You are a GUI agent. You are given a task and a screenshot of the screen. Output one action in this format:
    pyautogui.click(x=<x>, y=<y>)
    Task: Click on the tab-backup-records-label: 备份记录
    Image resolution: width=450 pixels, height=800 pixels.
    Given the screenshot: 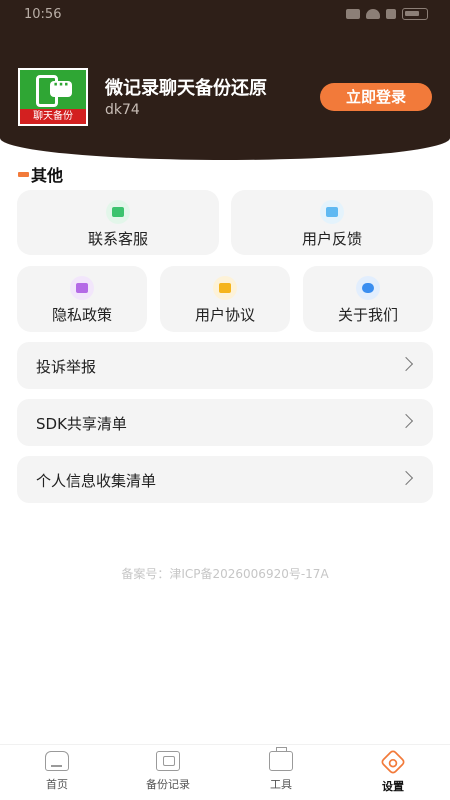 What is the action you would take?
    pyautogui.click(x=168, y=784)
    